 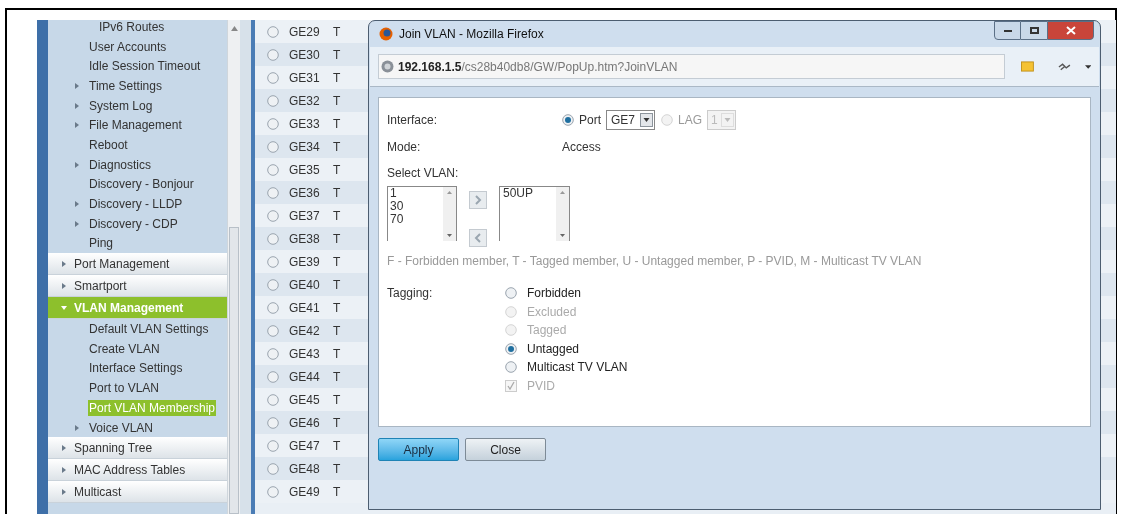 What do you see at coordinates (410, 293) in the screenshot?
I see `field-label: Tagging:` at bounding box center [410, 293].